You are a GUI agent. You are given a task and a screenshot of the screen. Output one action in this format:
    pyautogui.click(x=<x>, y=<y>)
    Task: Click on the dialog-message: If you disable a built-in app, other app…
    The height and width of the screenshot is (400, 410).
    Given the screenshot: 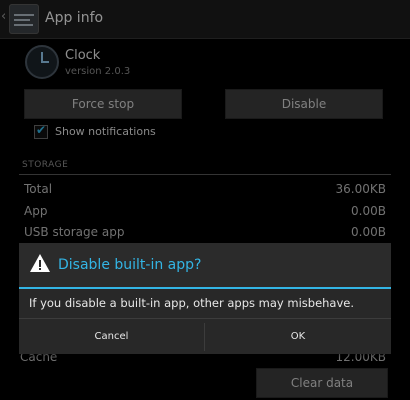 What is the action you would take?
    pyautogui.click(x=192, y=303)
    